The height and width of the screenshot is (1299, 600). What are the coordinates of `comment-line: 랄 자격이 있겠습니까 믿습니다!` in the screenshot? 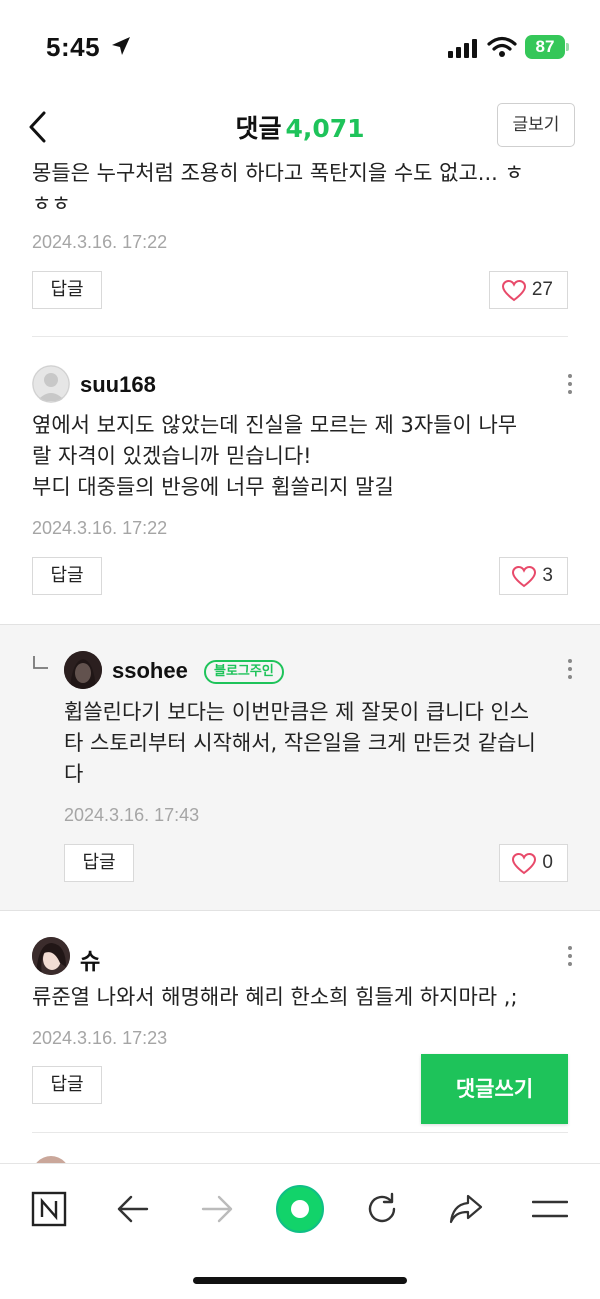 It's located at (172, 456).